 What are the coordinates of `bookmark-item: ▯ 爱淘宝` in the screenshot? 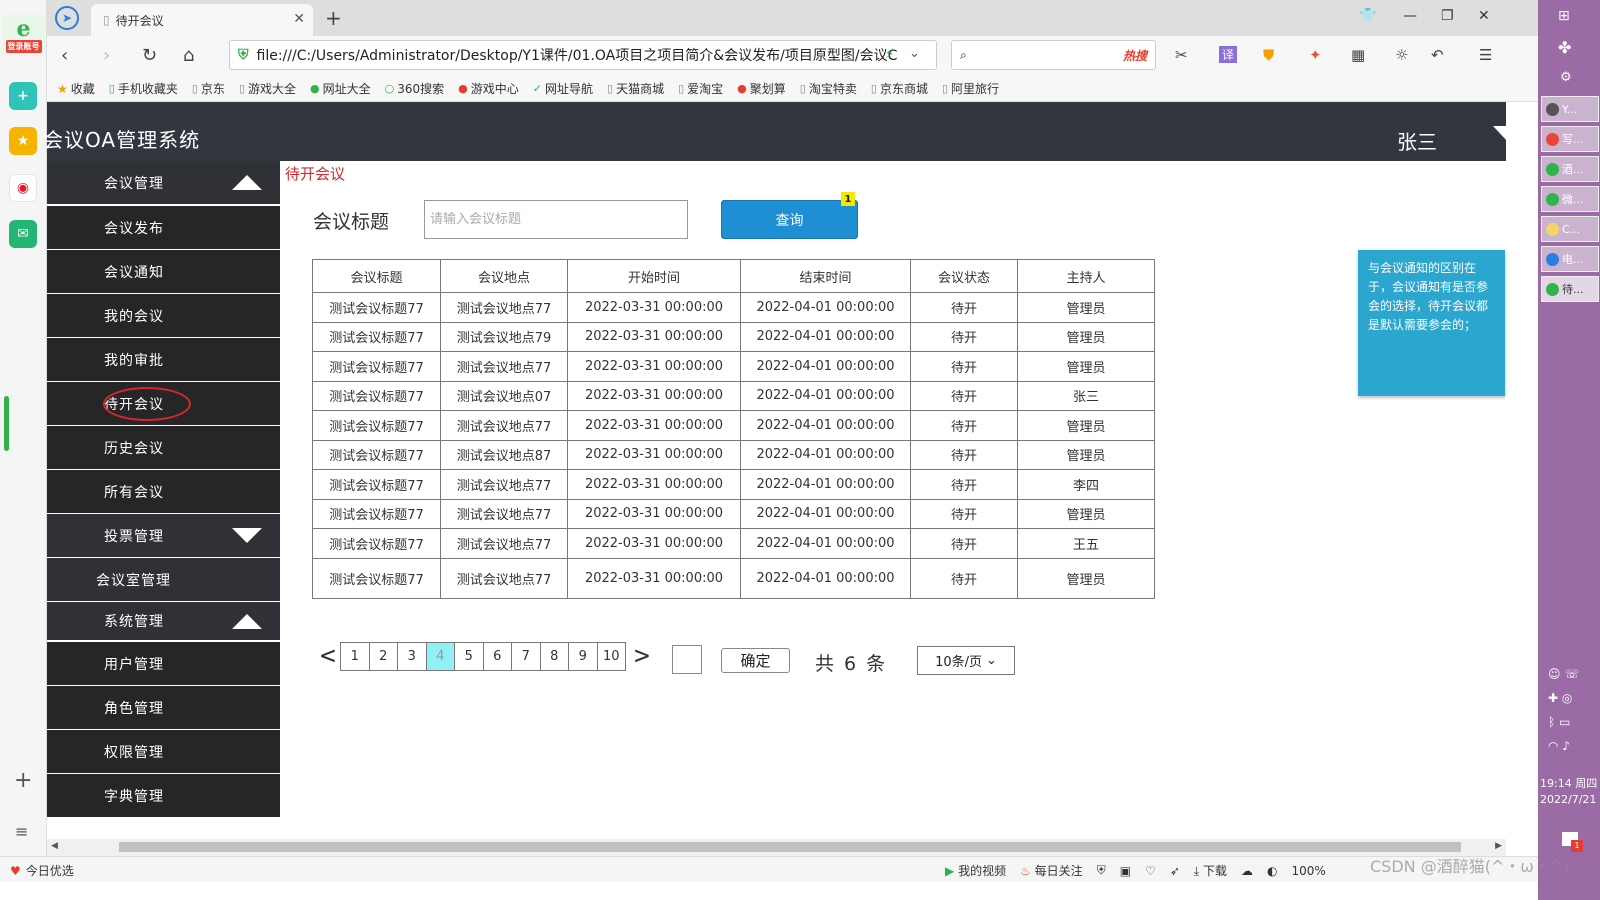 It's located at (700, 88).